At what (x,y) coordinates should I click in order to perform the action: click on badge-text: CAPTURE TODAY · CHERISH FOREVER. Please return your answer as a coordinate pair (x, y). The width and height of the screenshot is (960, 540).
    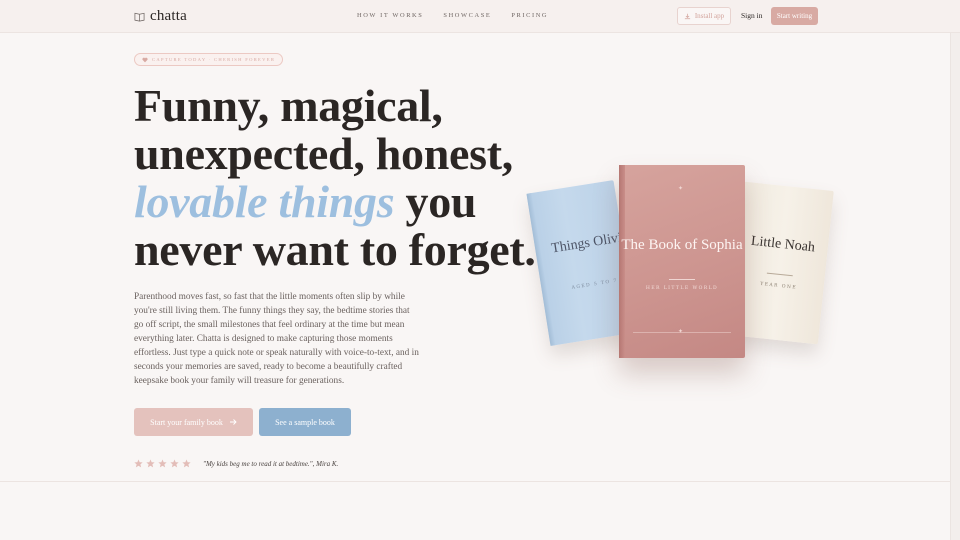
    Looking at the image, I should click on (214, 59).